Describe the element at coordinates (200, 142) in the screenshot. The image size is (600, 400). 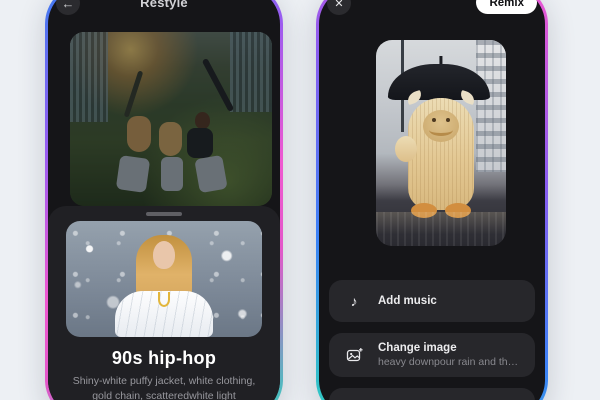
I see `person-body` at that location.